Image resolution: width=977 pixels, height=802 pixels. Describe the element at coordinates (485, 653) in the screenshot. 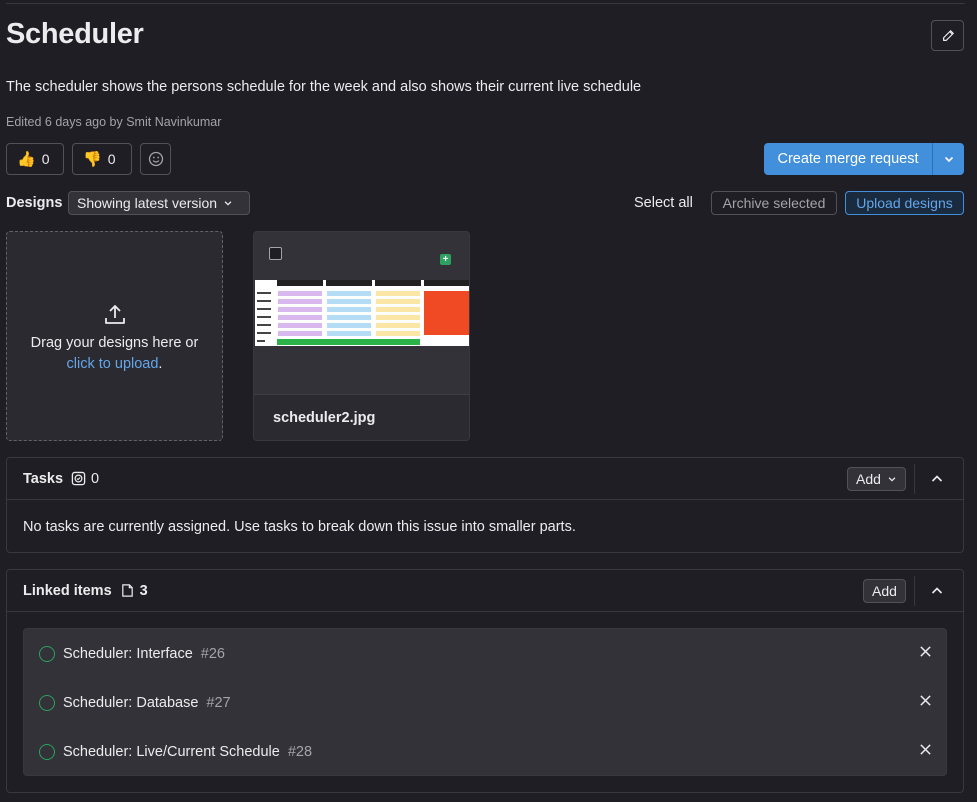

I see `linked-item: Scheduler: Interface #26` at that location.